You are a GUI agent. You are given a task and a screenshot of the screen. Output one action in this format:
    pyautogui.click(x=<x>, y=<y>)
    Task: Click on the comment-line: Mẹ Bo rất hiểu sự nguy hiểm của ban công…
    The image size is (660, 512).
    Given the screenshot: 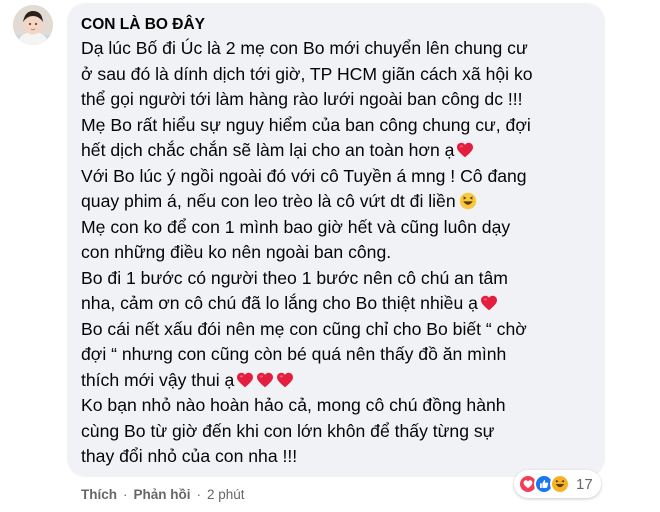 What is the action you would take?
    pyautogui.click(x=306, y=124)
    